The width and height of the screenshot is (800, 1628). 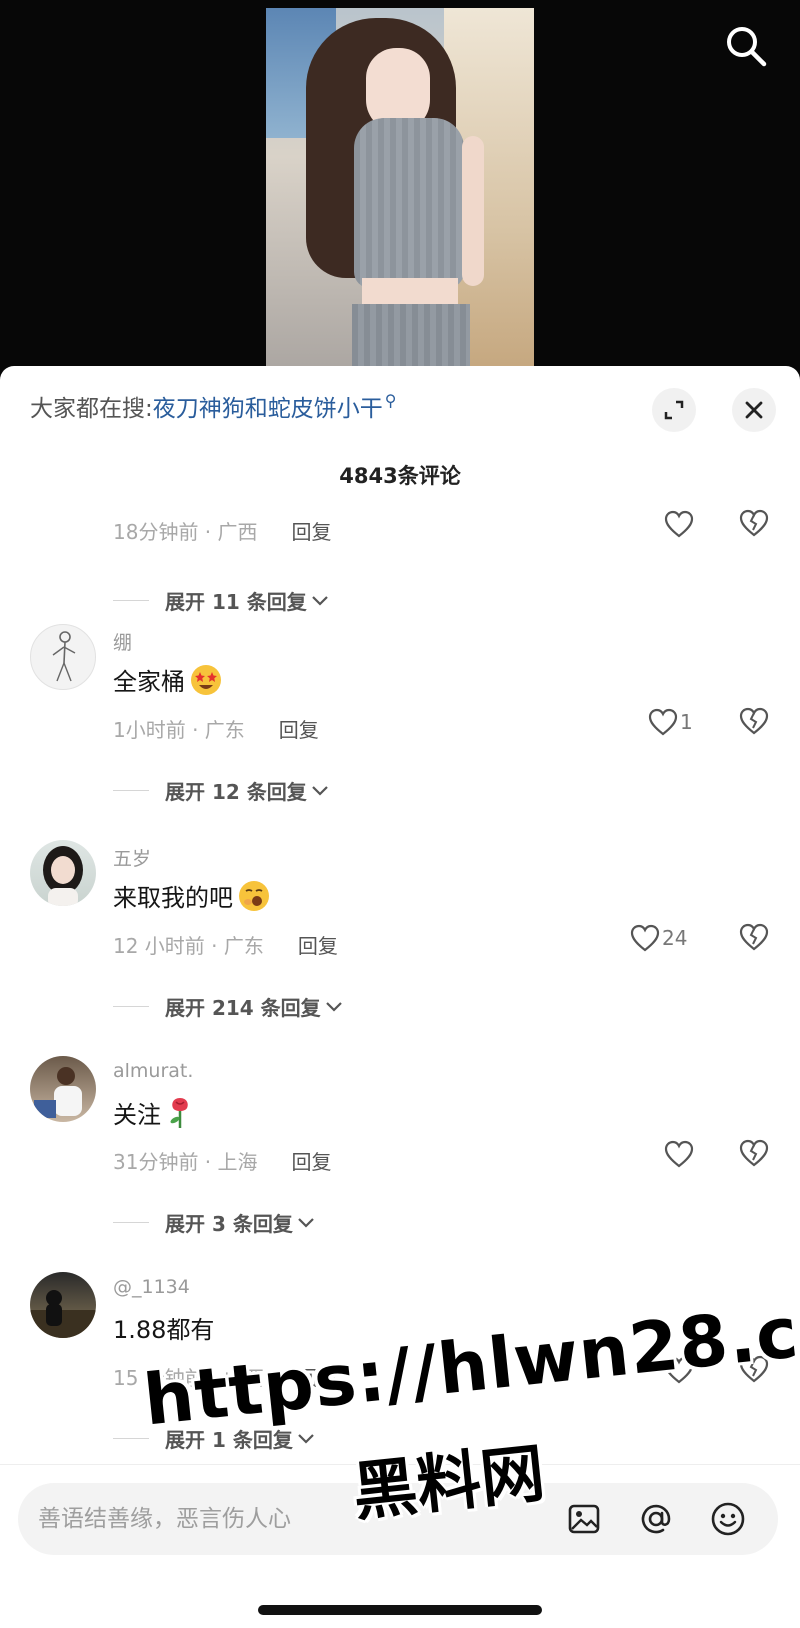 What do you see at coordinates (686, 722) in the screenshot?
I see `like-count: 1` at bounding box center [686, 722].